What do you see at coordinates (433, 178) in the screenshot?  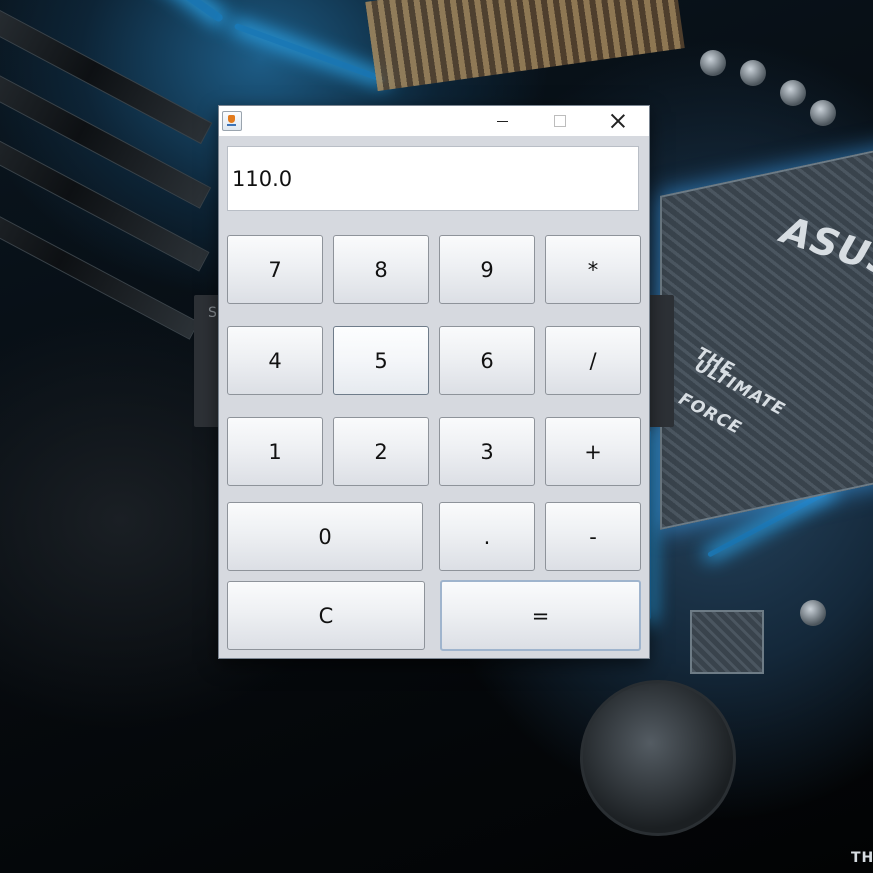 I see `result-display: 110.0` at bounding box center [433, 178].